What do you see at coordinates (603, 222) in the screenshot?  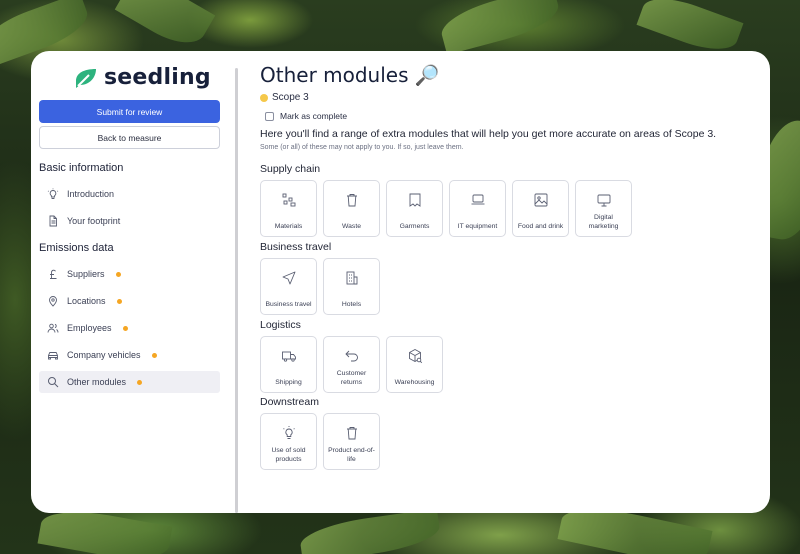 I see `module-card-label: Digital marketing` at bounding box center [603, 222].